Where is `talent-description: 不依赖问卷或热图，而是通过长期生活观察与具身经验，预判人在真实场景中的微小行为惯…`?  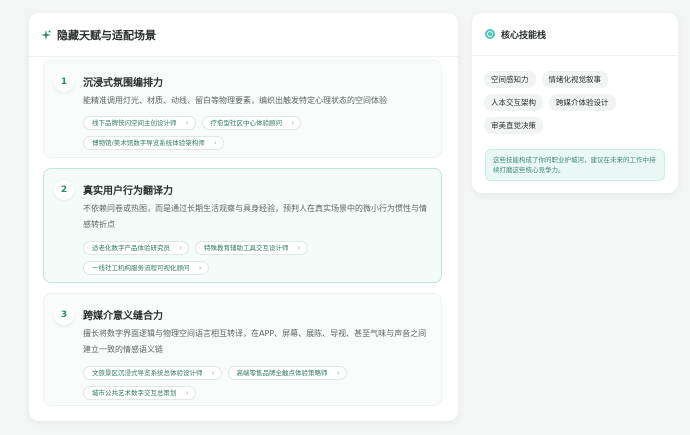
talent-description: 不依赖问卷或热图，而是通过长期生活观察与具身经验，预判人在真实场景中的微小行为惯… is located at coordinates (255, 216).